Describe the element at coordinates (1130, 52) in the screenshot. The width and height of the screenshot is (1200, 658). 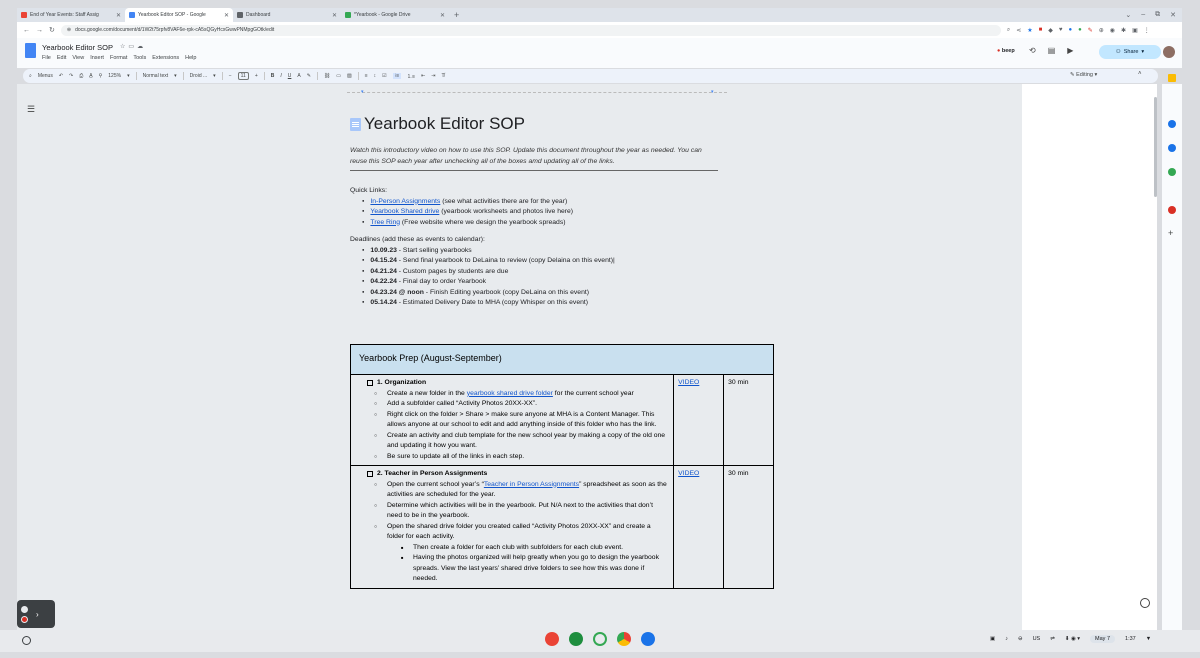
I see `share-button: ⚇ Share ▾` at that location.